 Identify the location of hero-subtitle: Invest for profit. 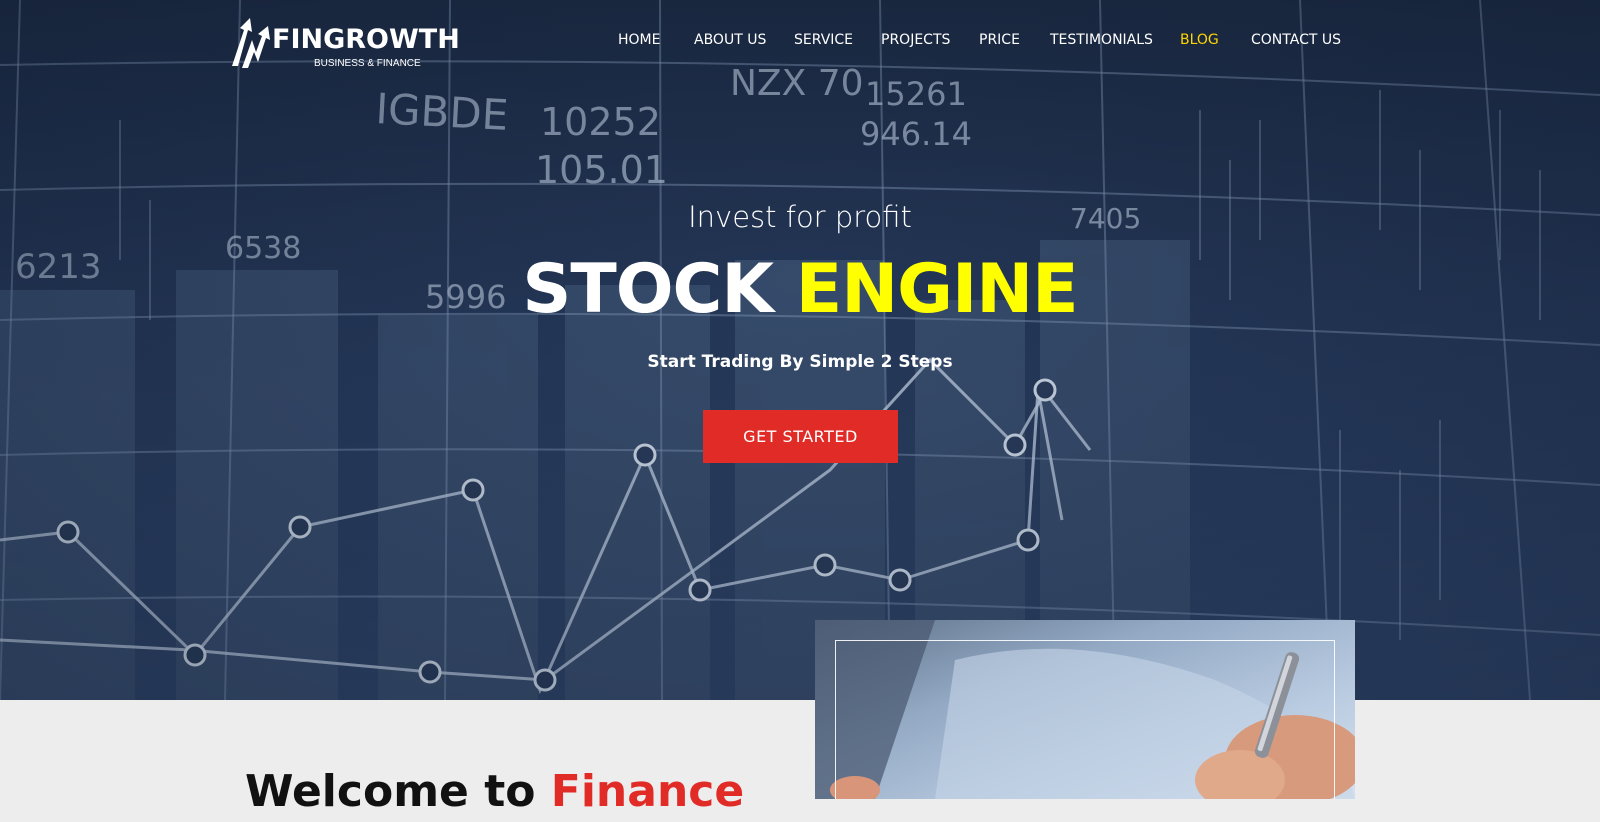
(800, 217).